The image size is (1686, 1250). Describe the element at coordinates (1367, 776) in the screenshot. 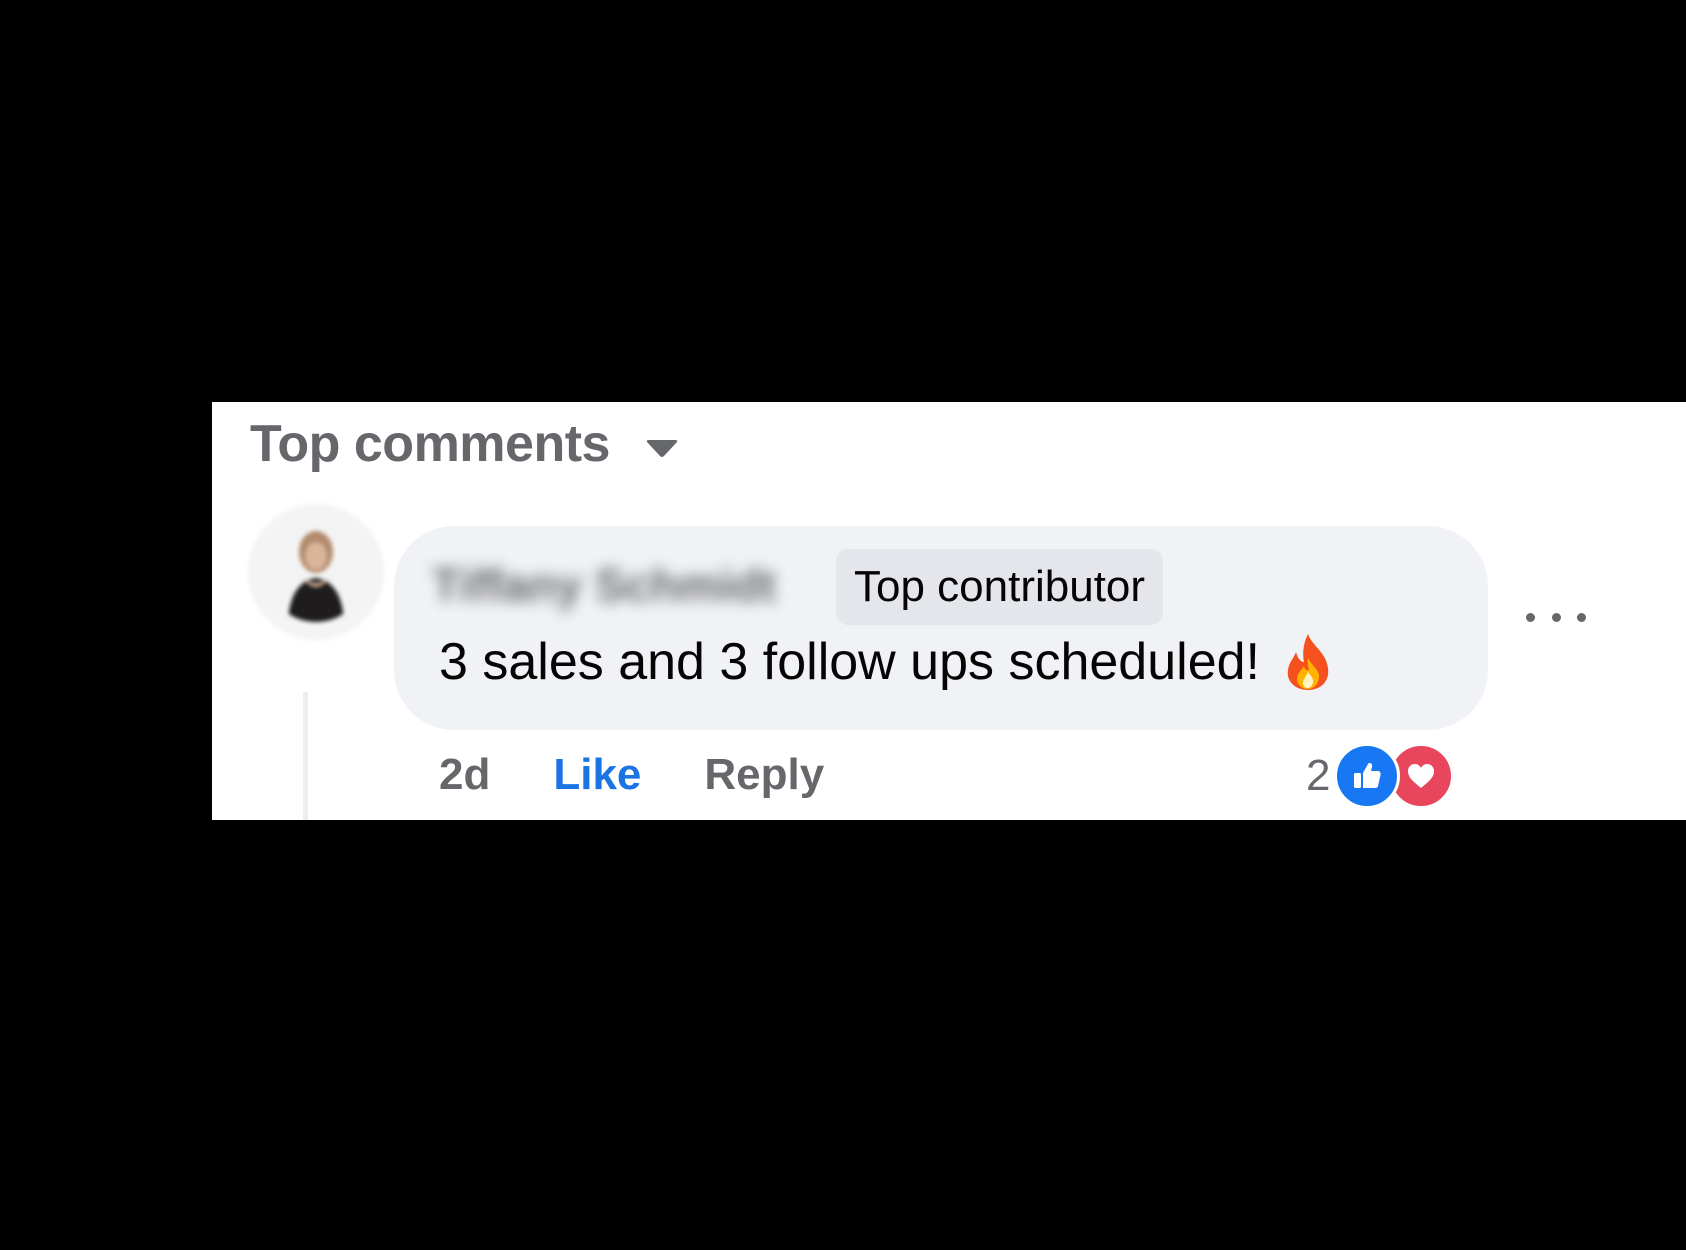

I see `like-reaction-icon` at that location.